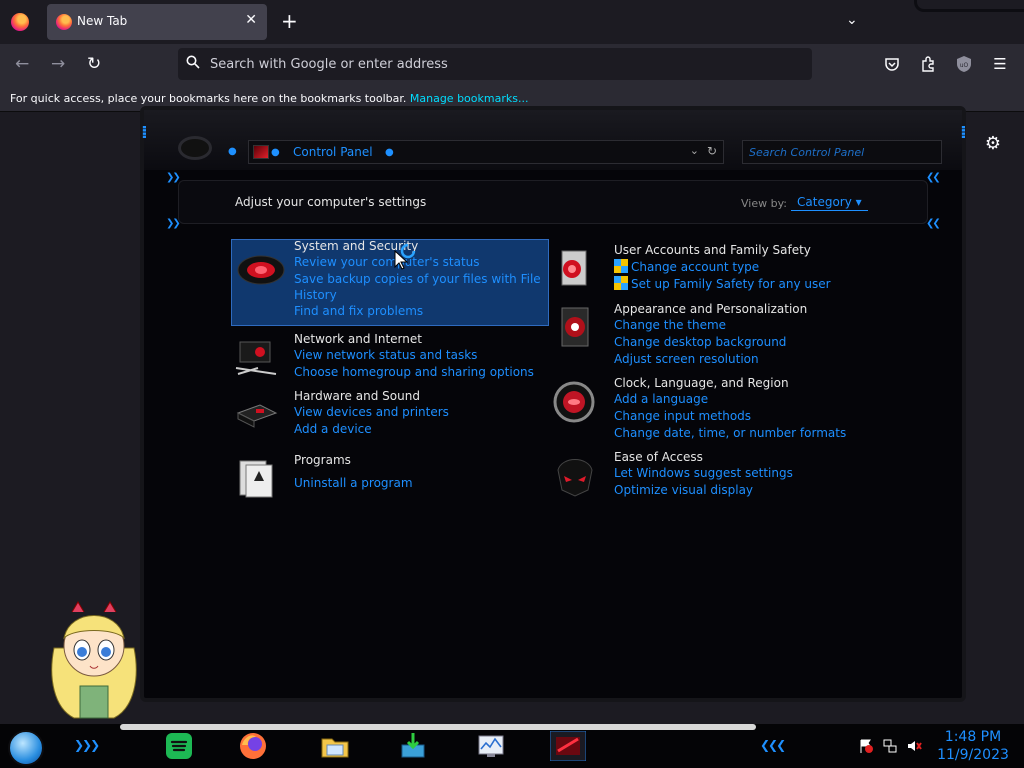  What do you see at coordinates (892, 64) in the screenshot?
I see `pocket-icon` at bounding box center [892, 64].